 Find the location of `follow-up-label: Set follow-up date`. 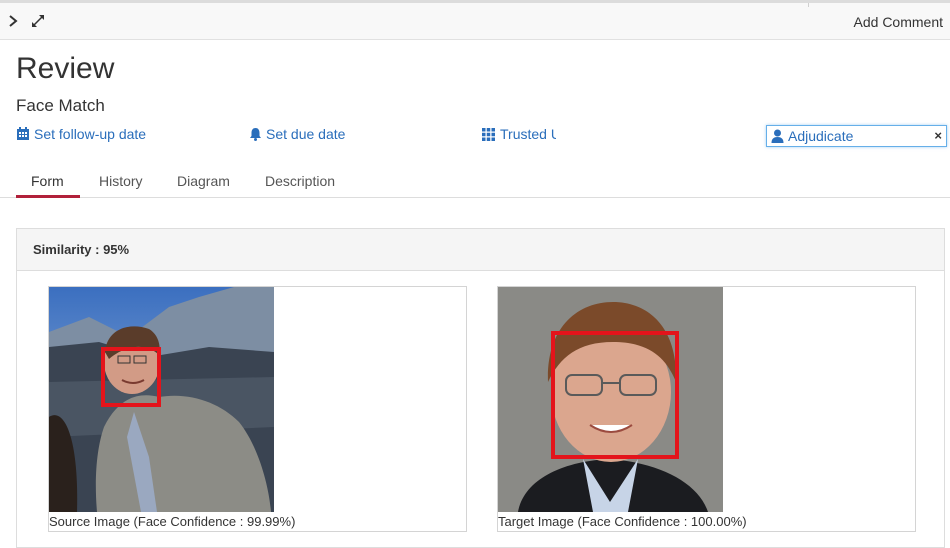

follow-up-label: Set follow-up date is located at coordinates (90, 134).